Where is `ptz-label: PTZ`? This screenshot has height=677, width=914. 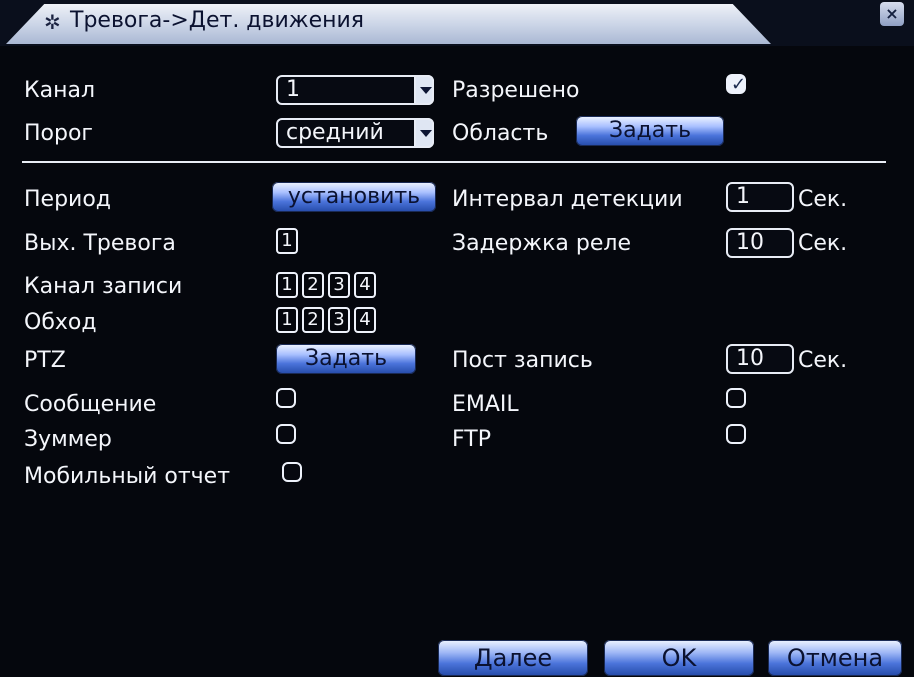
ptz-label: PTZ is located at coordinates (45, 360).